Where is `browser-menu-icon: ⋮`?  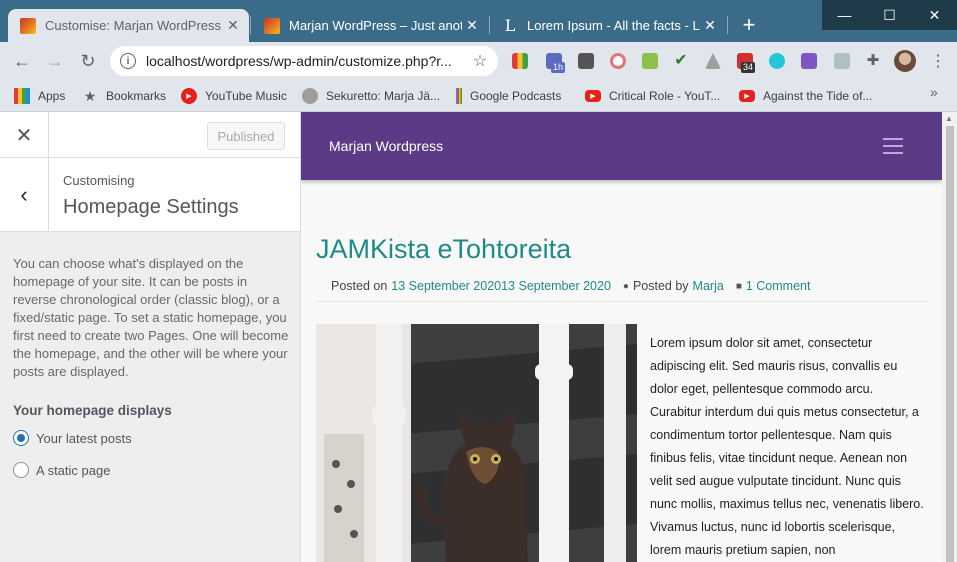 browser-menu-icon: ⋮ is located at coordinates (938, 61).